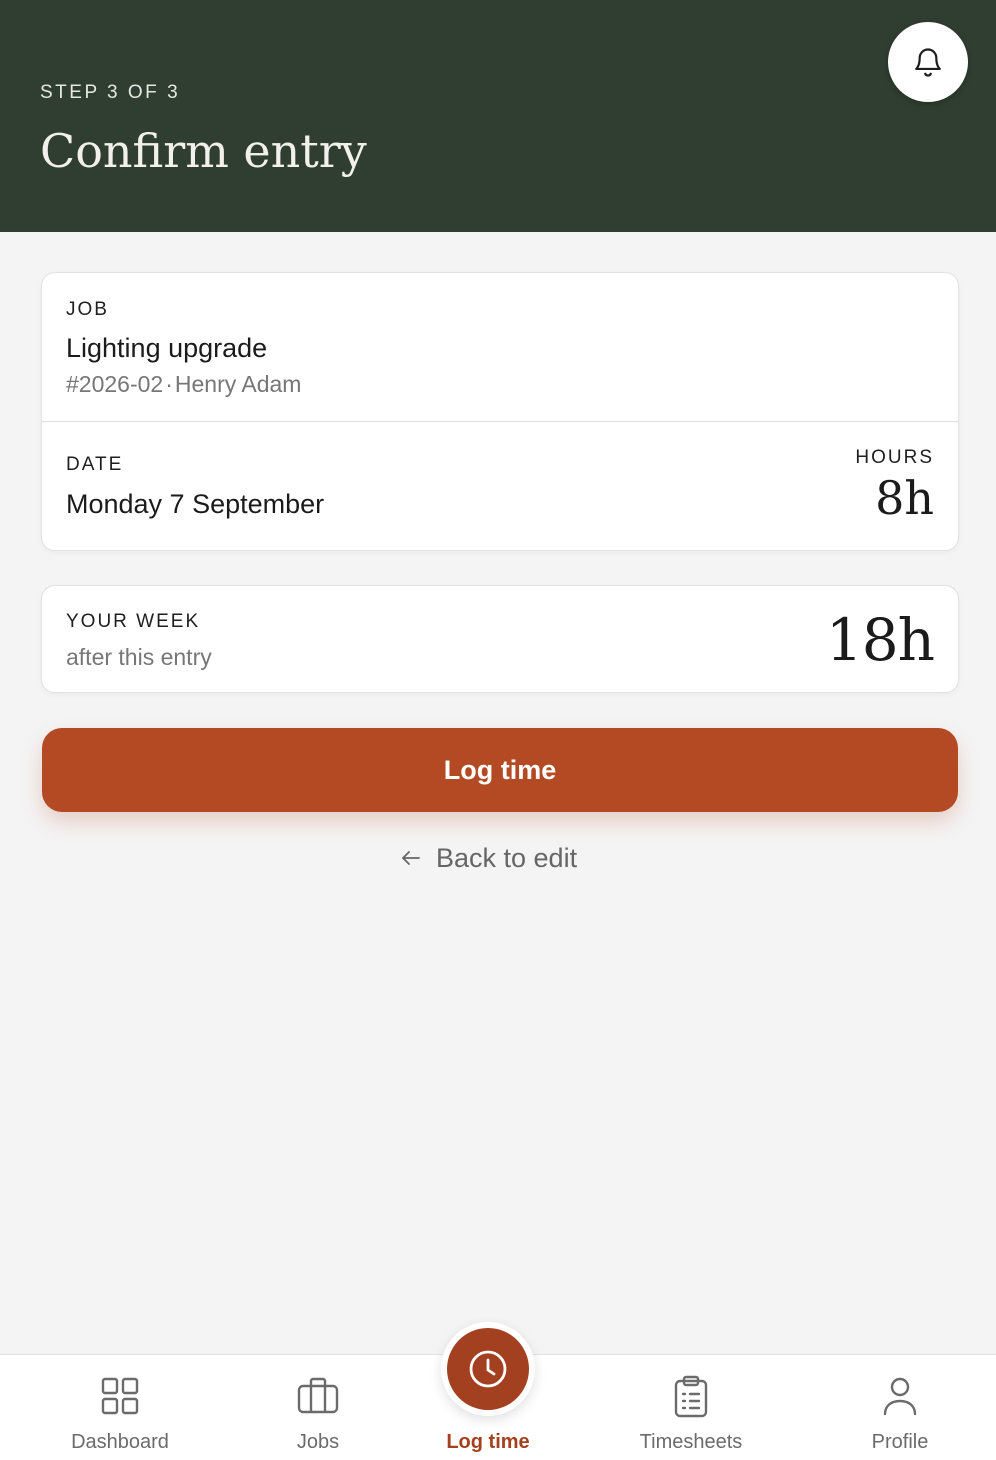 Image resolution: width=996 pixels, height=1460 pixels. Describe the element at coordinates (900, 1442) in the screenshot. I see `nav-label: Profile` at that location.